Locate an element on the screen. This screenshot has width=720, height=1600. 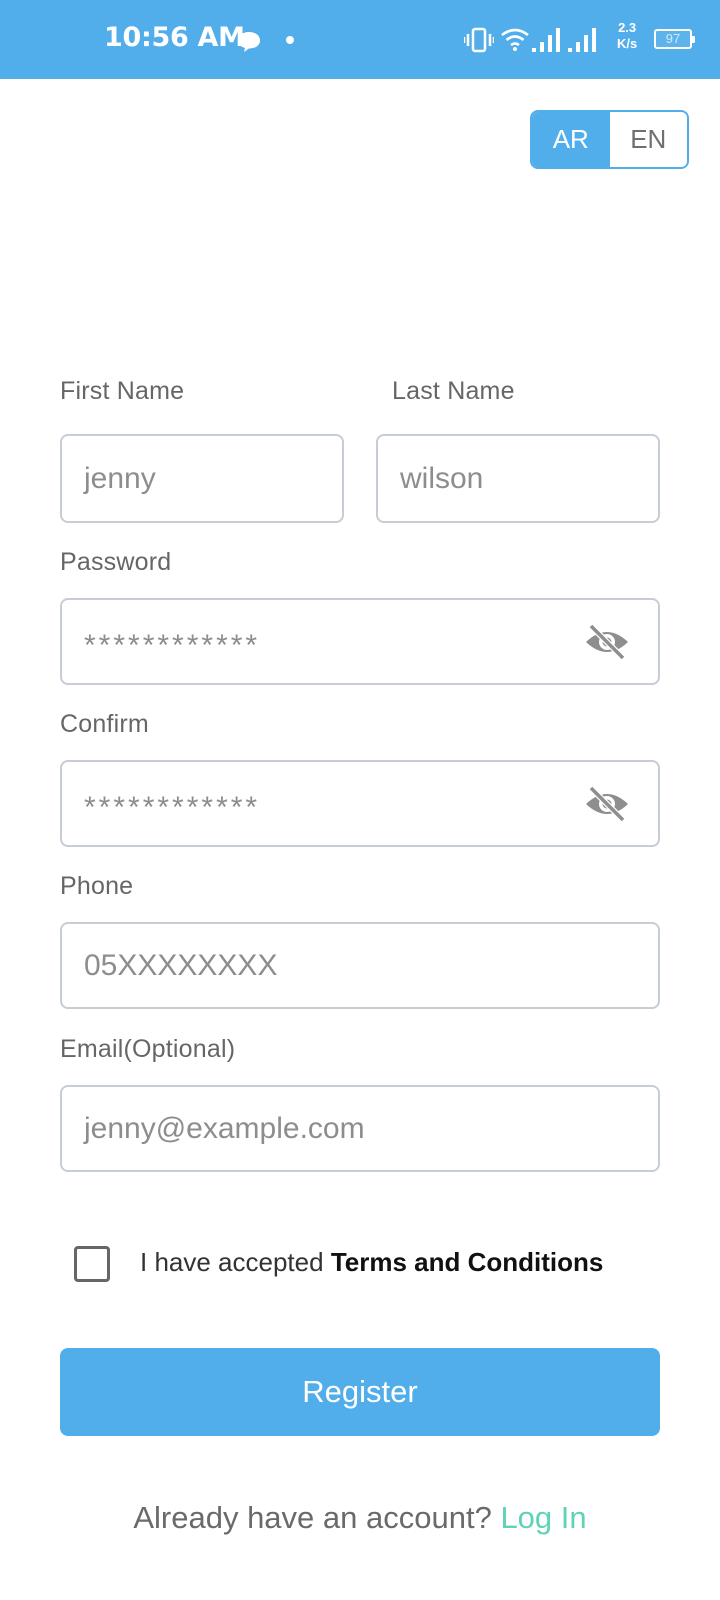
register-button: Register is located at coordinates (360, 1392).